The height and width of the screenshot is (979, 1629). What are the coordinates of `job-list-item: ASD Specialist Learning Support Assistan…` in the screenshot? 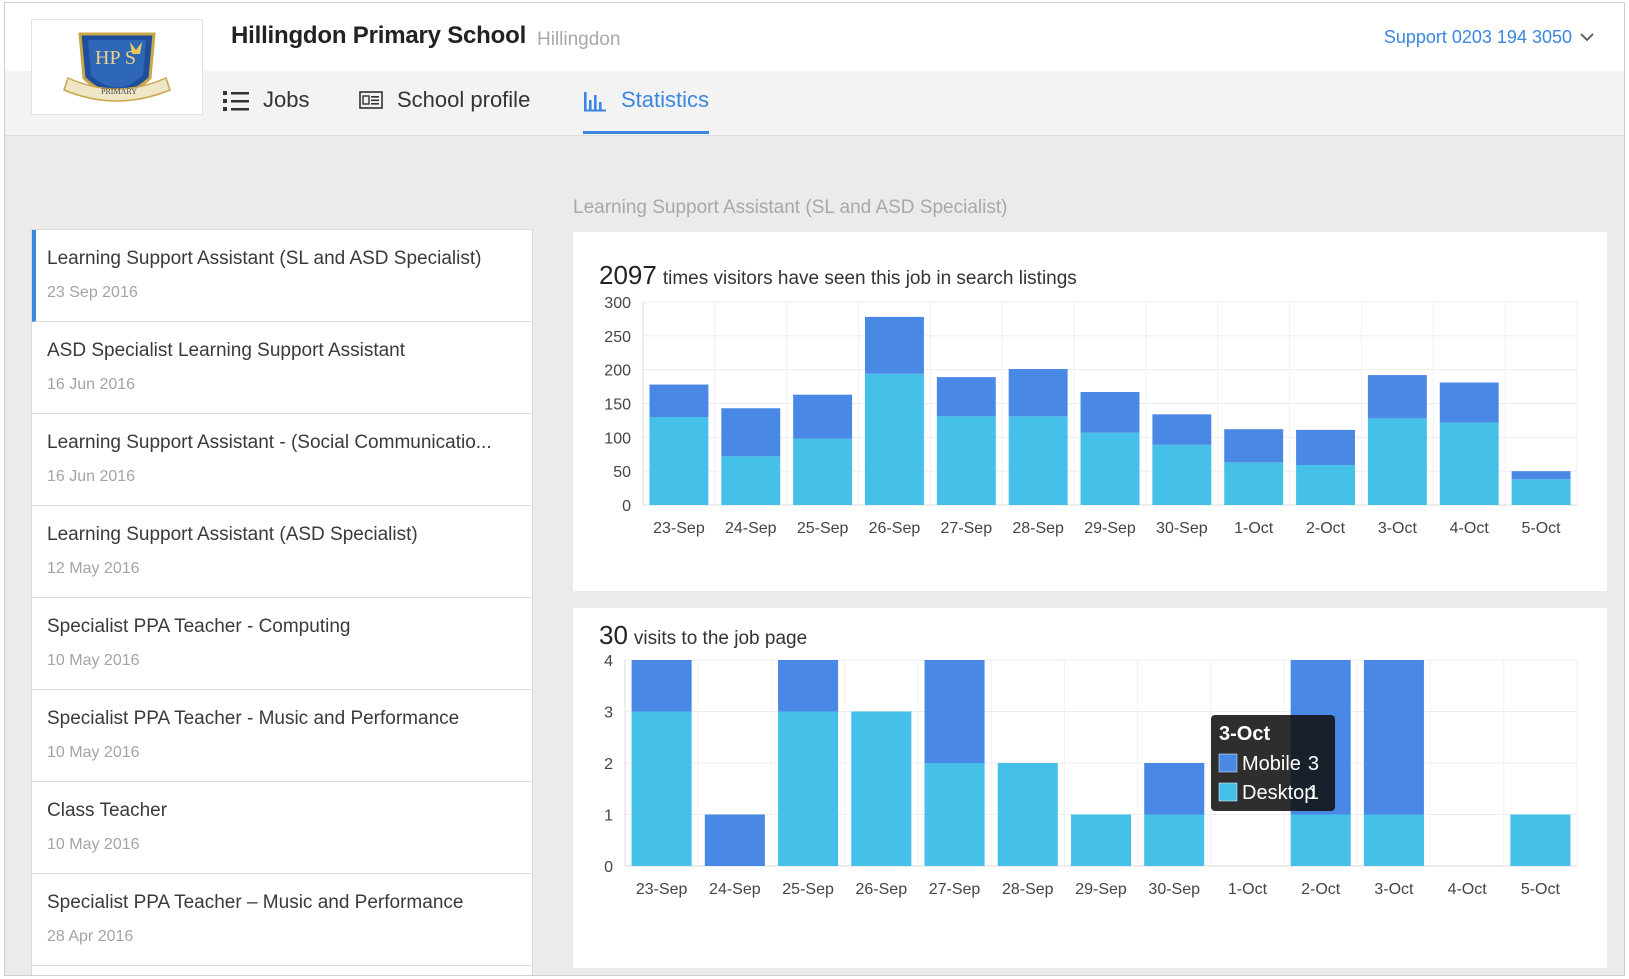 It's located at (282, 368).